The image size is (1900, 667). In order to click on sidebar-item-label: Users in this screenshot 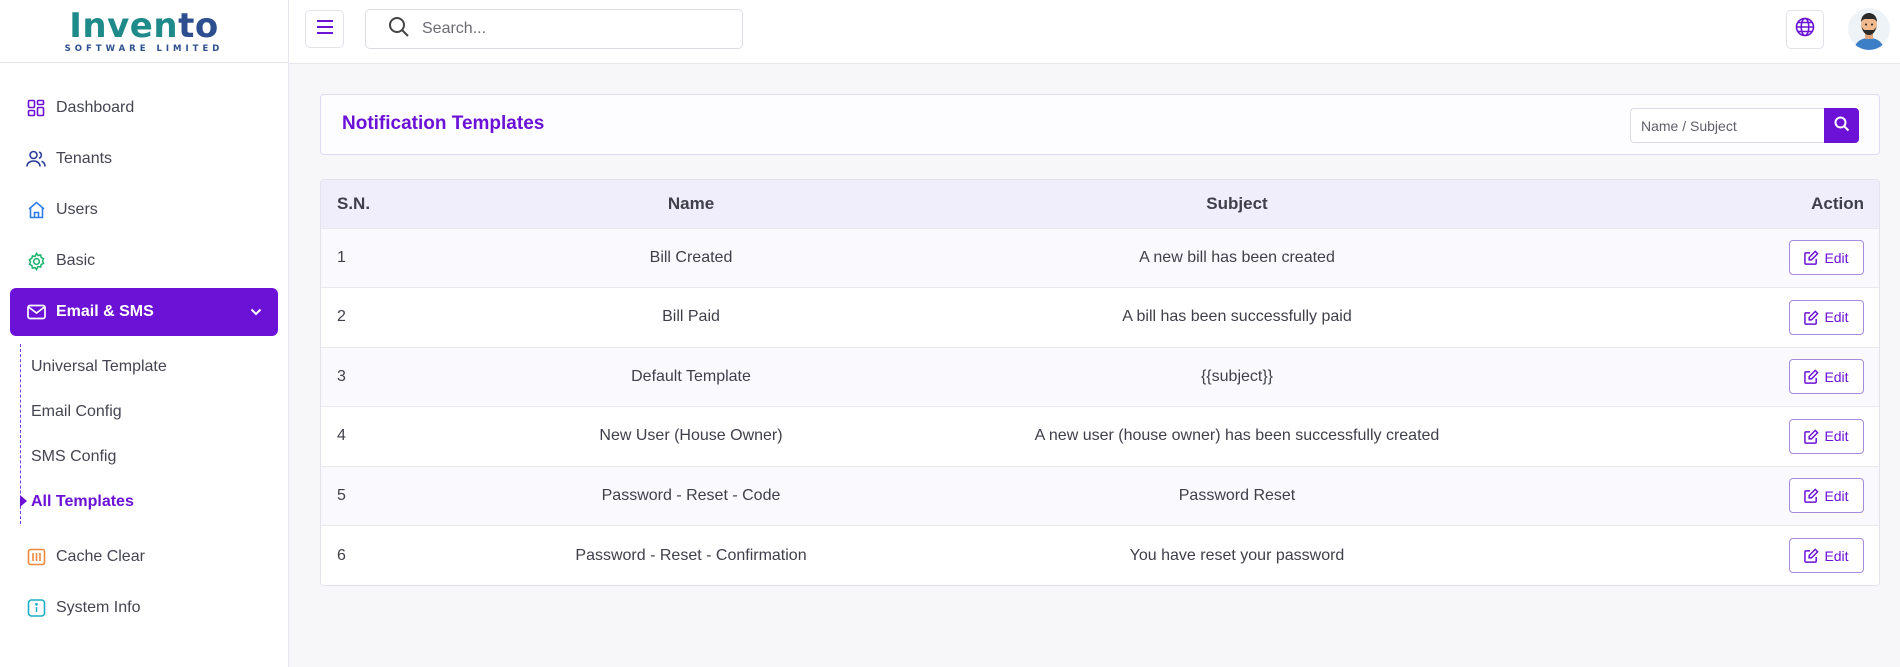, I will do `click(77, 209)`.